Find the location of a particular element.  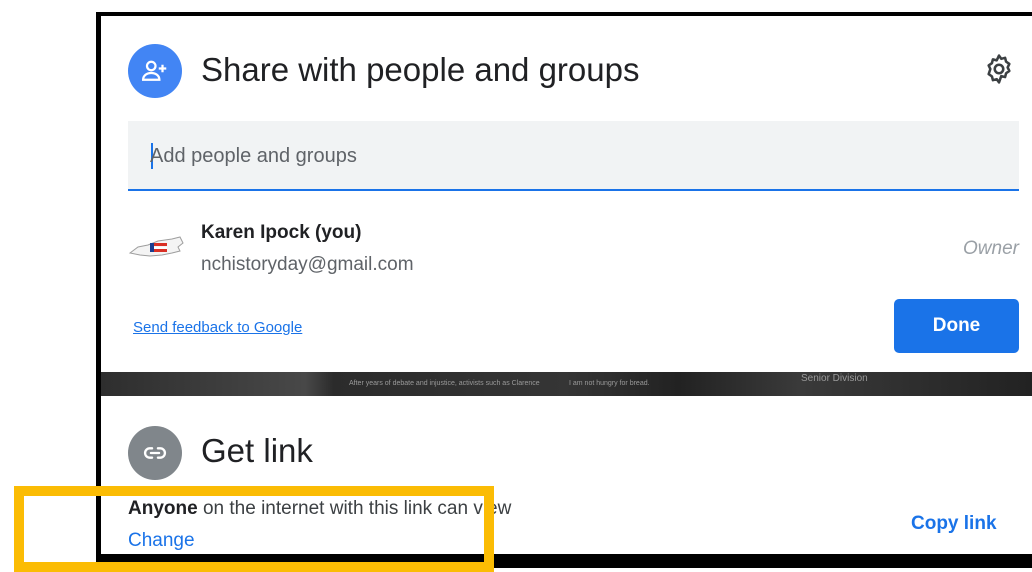

background-text: I am not hungry for bread. is located at coordinates (609, 383).